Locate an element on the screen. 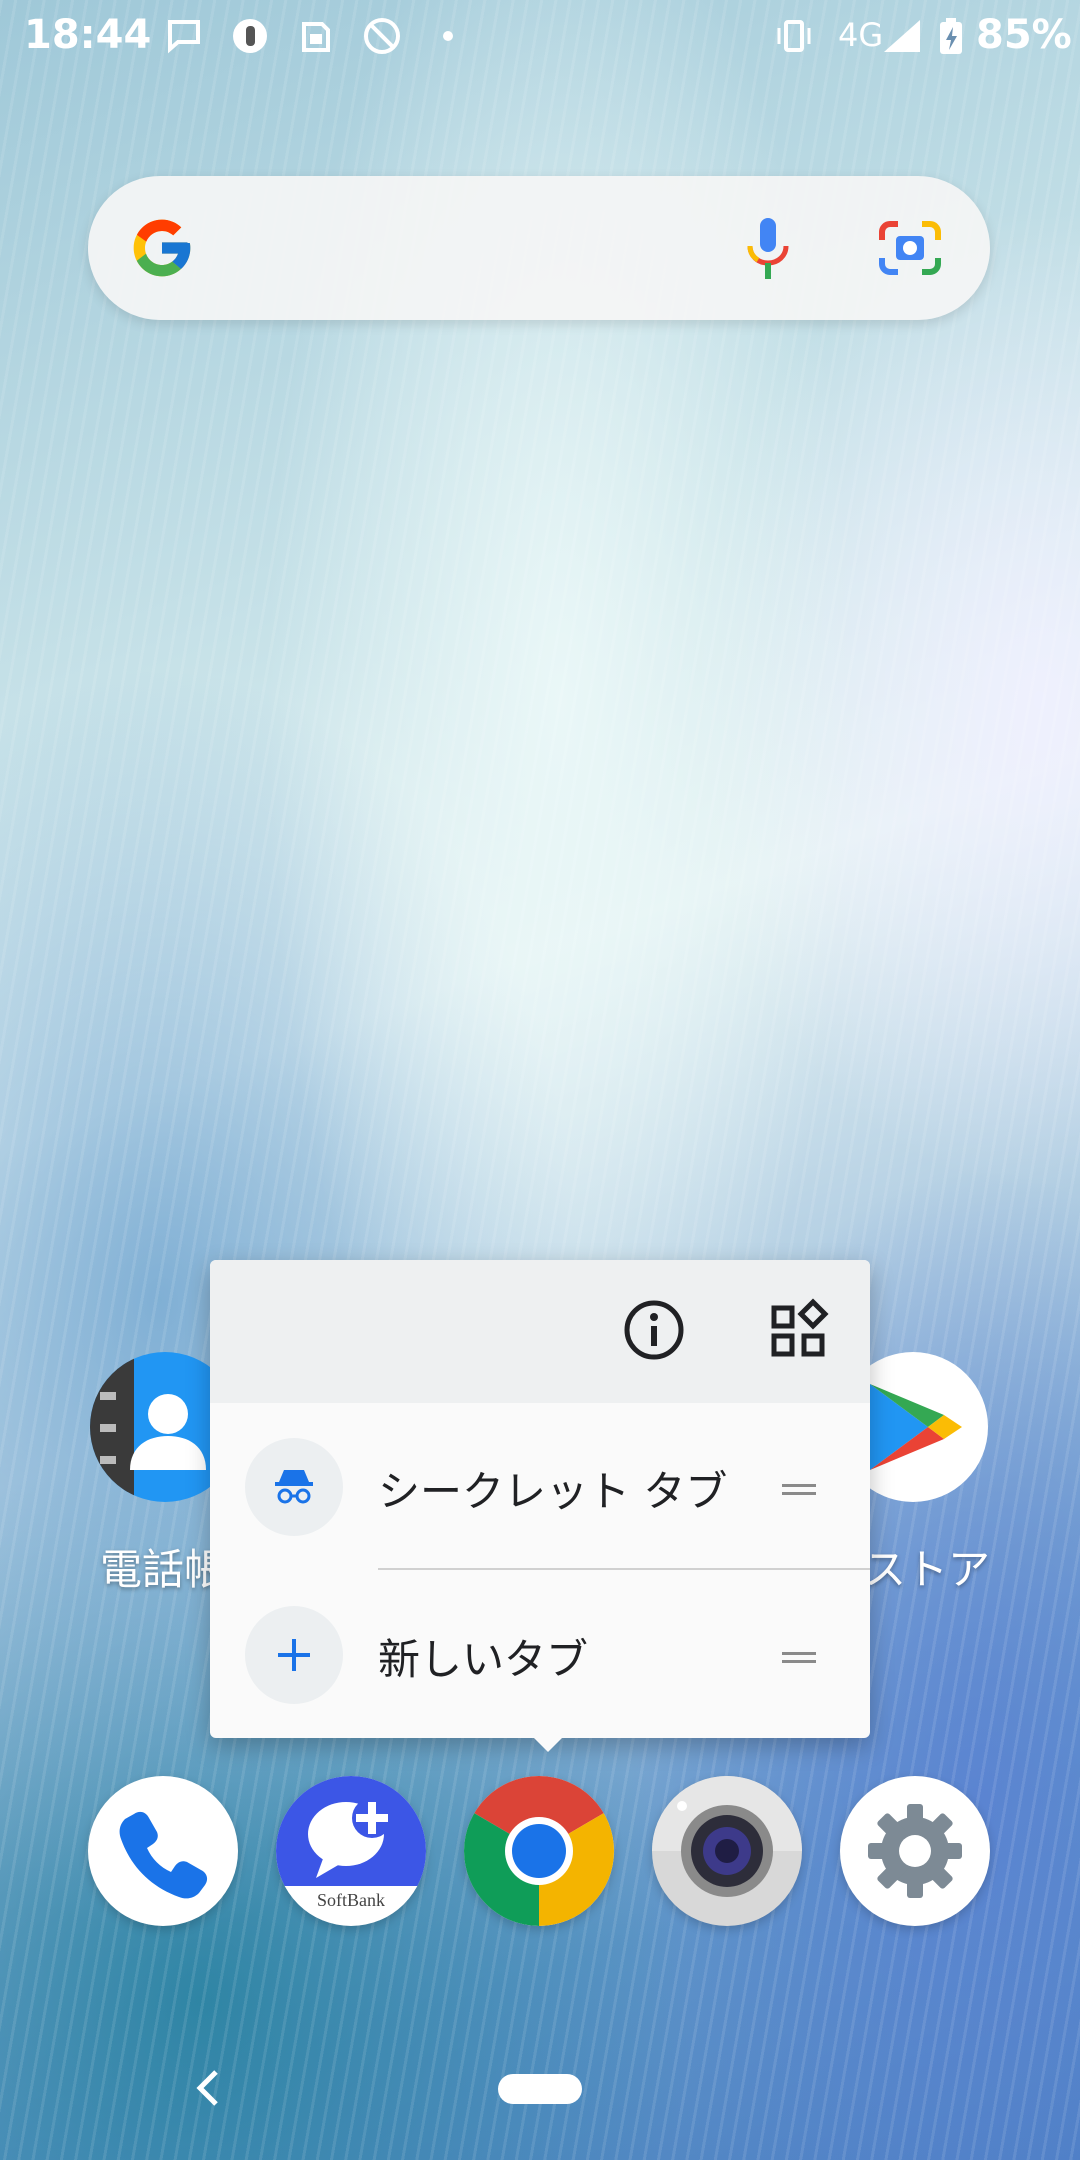 This screenshot has width=1080, height=2160. shortcut-new-tab: 新しいタブ is located at coordinates (540, 1654).